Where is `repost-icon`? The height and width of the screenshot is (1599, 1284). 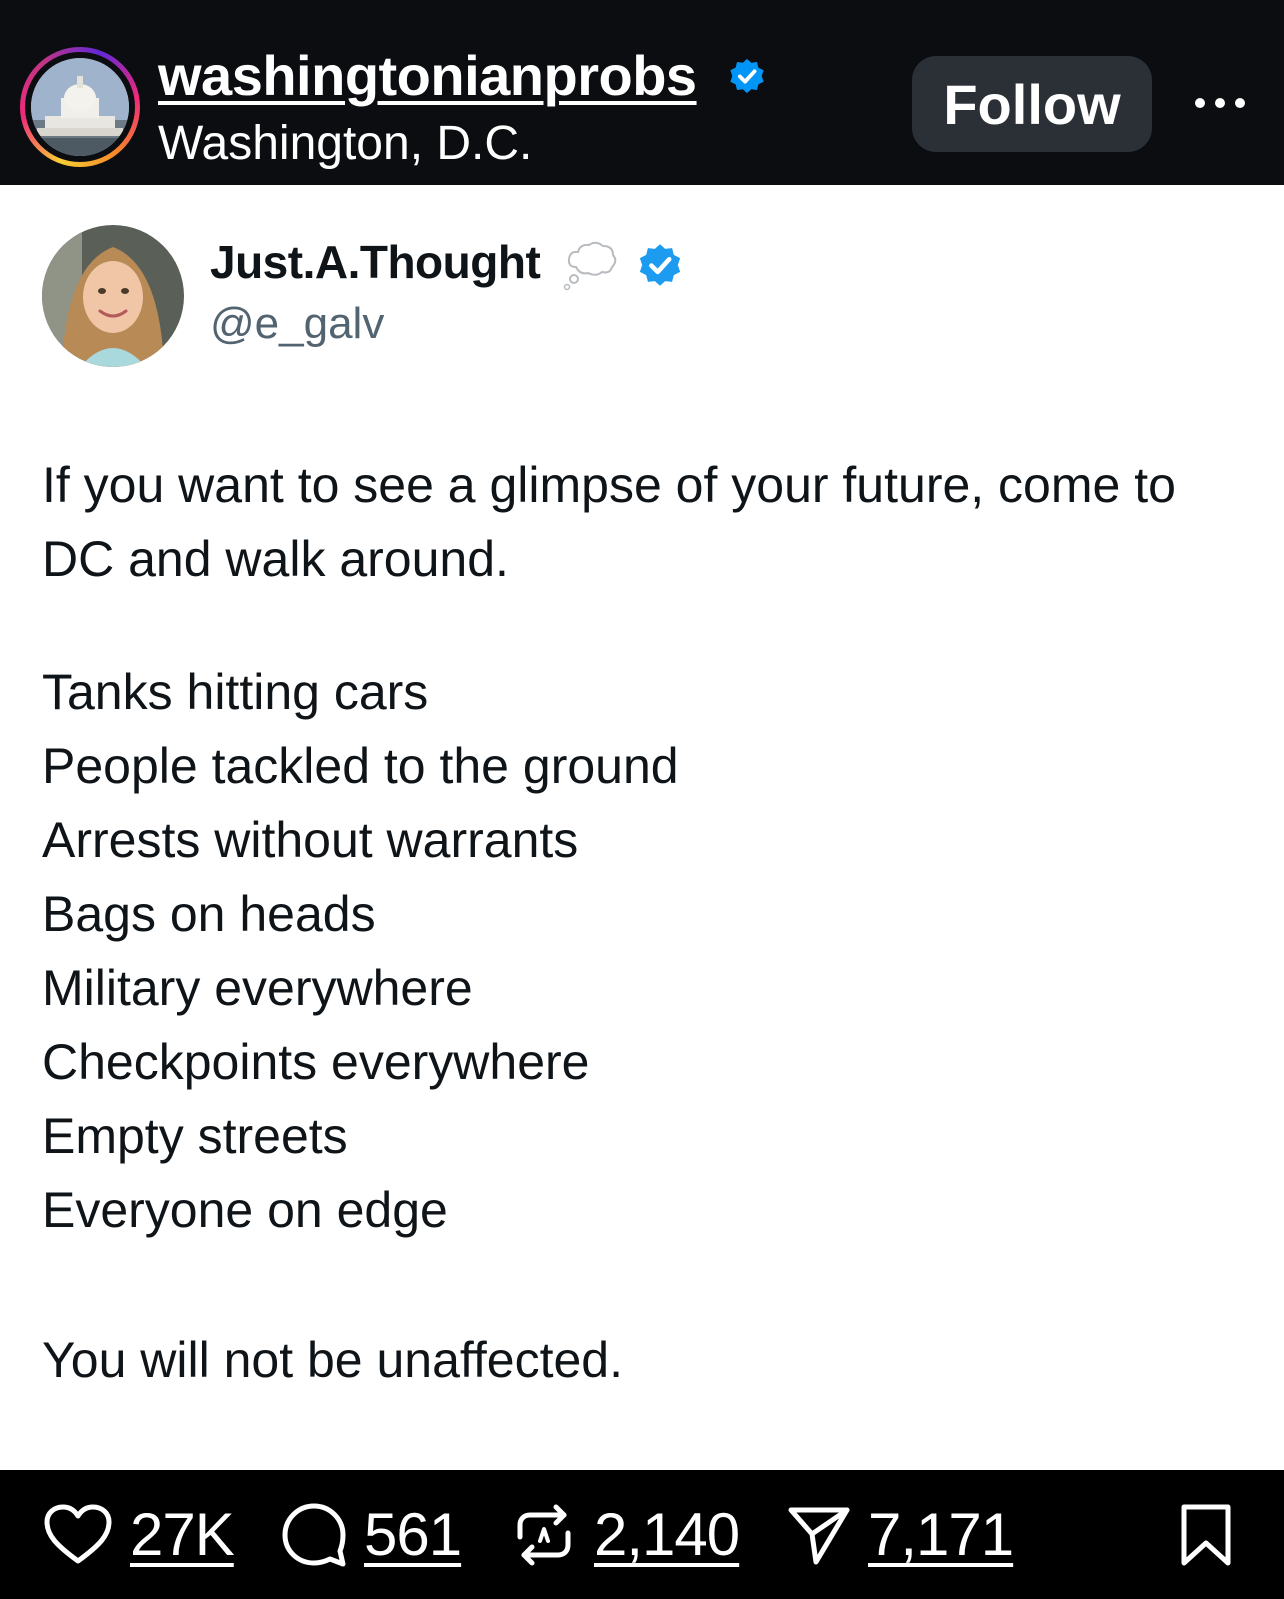 repost-icon is located at coordinates (544, 1535).